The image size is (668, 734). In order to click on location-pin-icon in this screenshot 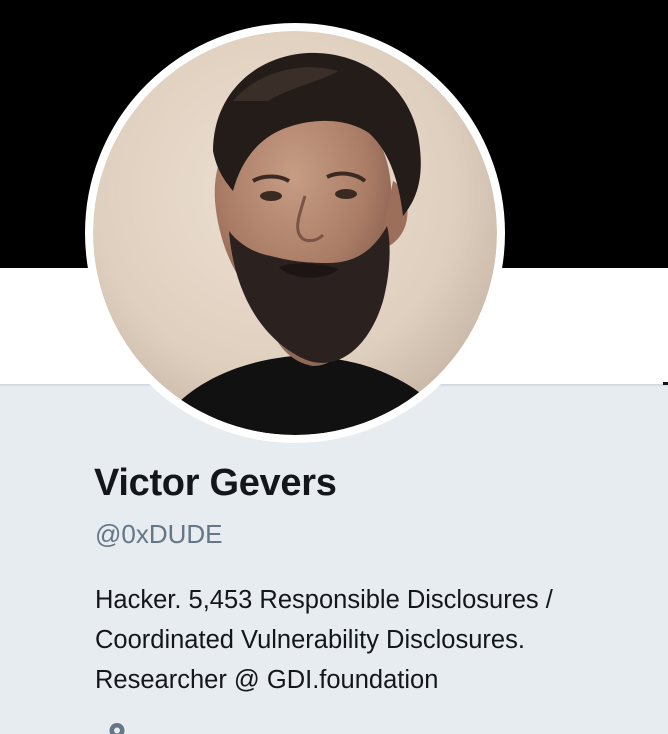, I will do `click(117, 728)`.